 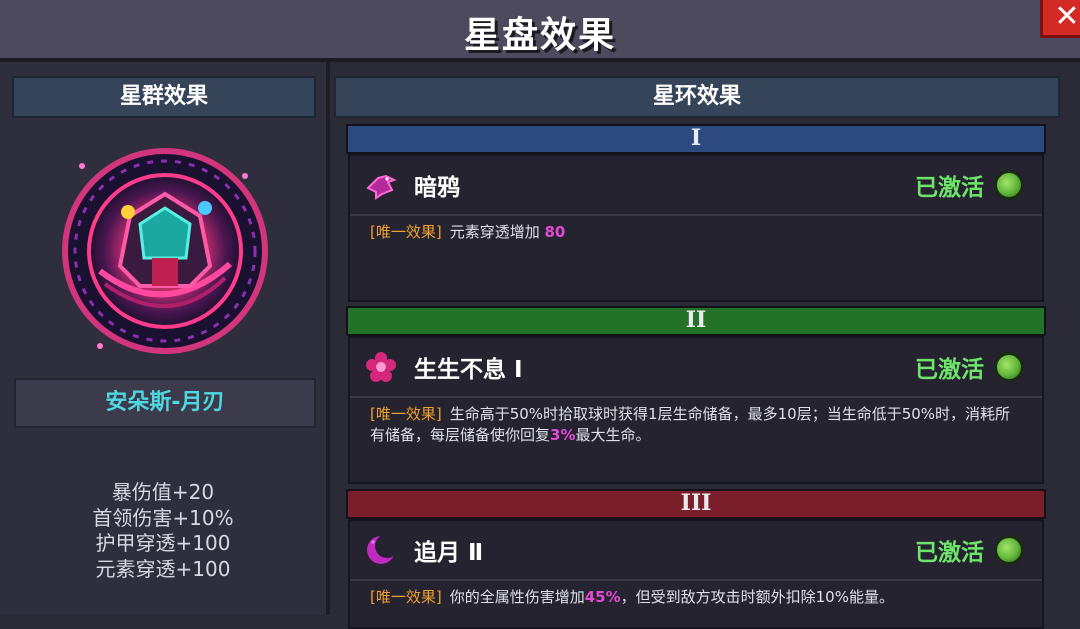 I want to click on ring-card-header: 生生不息 Ⅰ 已激活, so click(x=696, y=368).